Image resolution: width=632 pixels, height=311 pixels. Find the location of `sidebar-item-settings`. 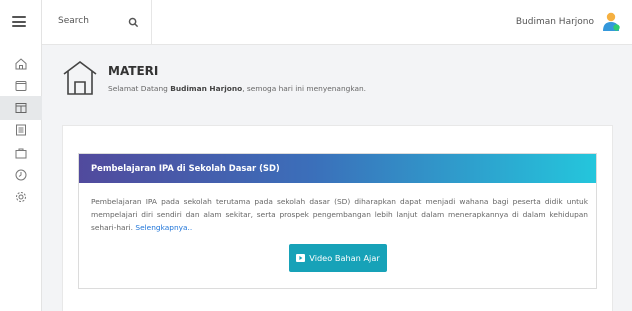

sidebar-item-settings is located at coordinates (21, 197).